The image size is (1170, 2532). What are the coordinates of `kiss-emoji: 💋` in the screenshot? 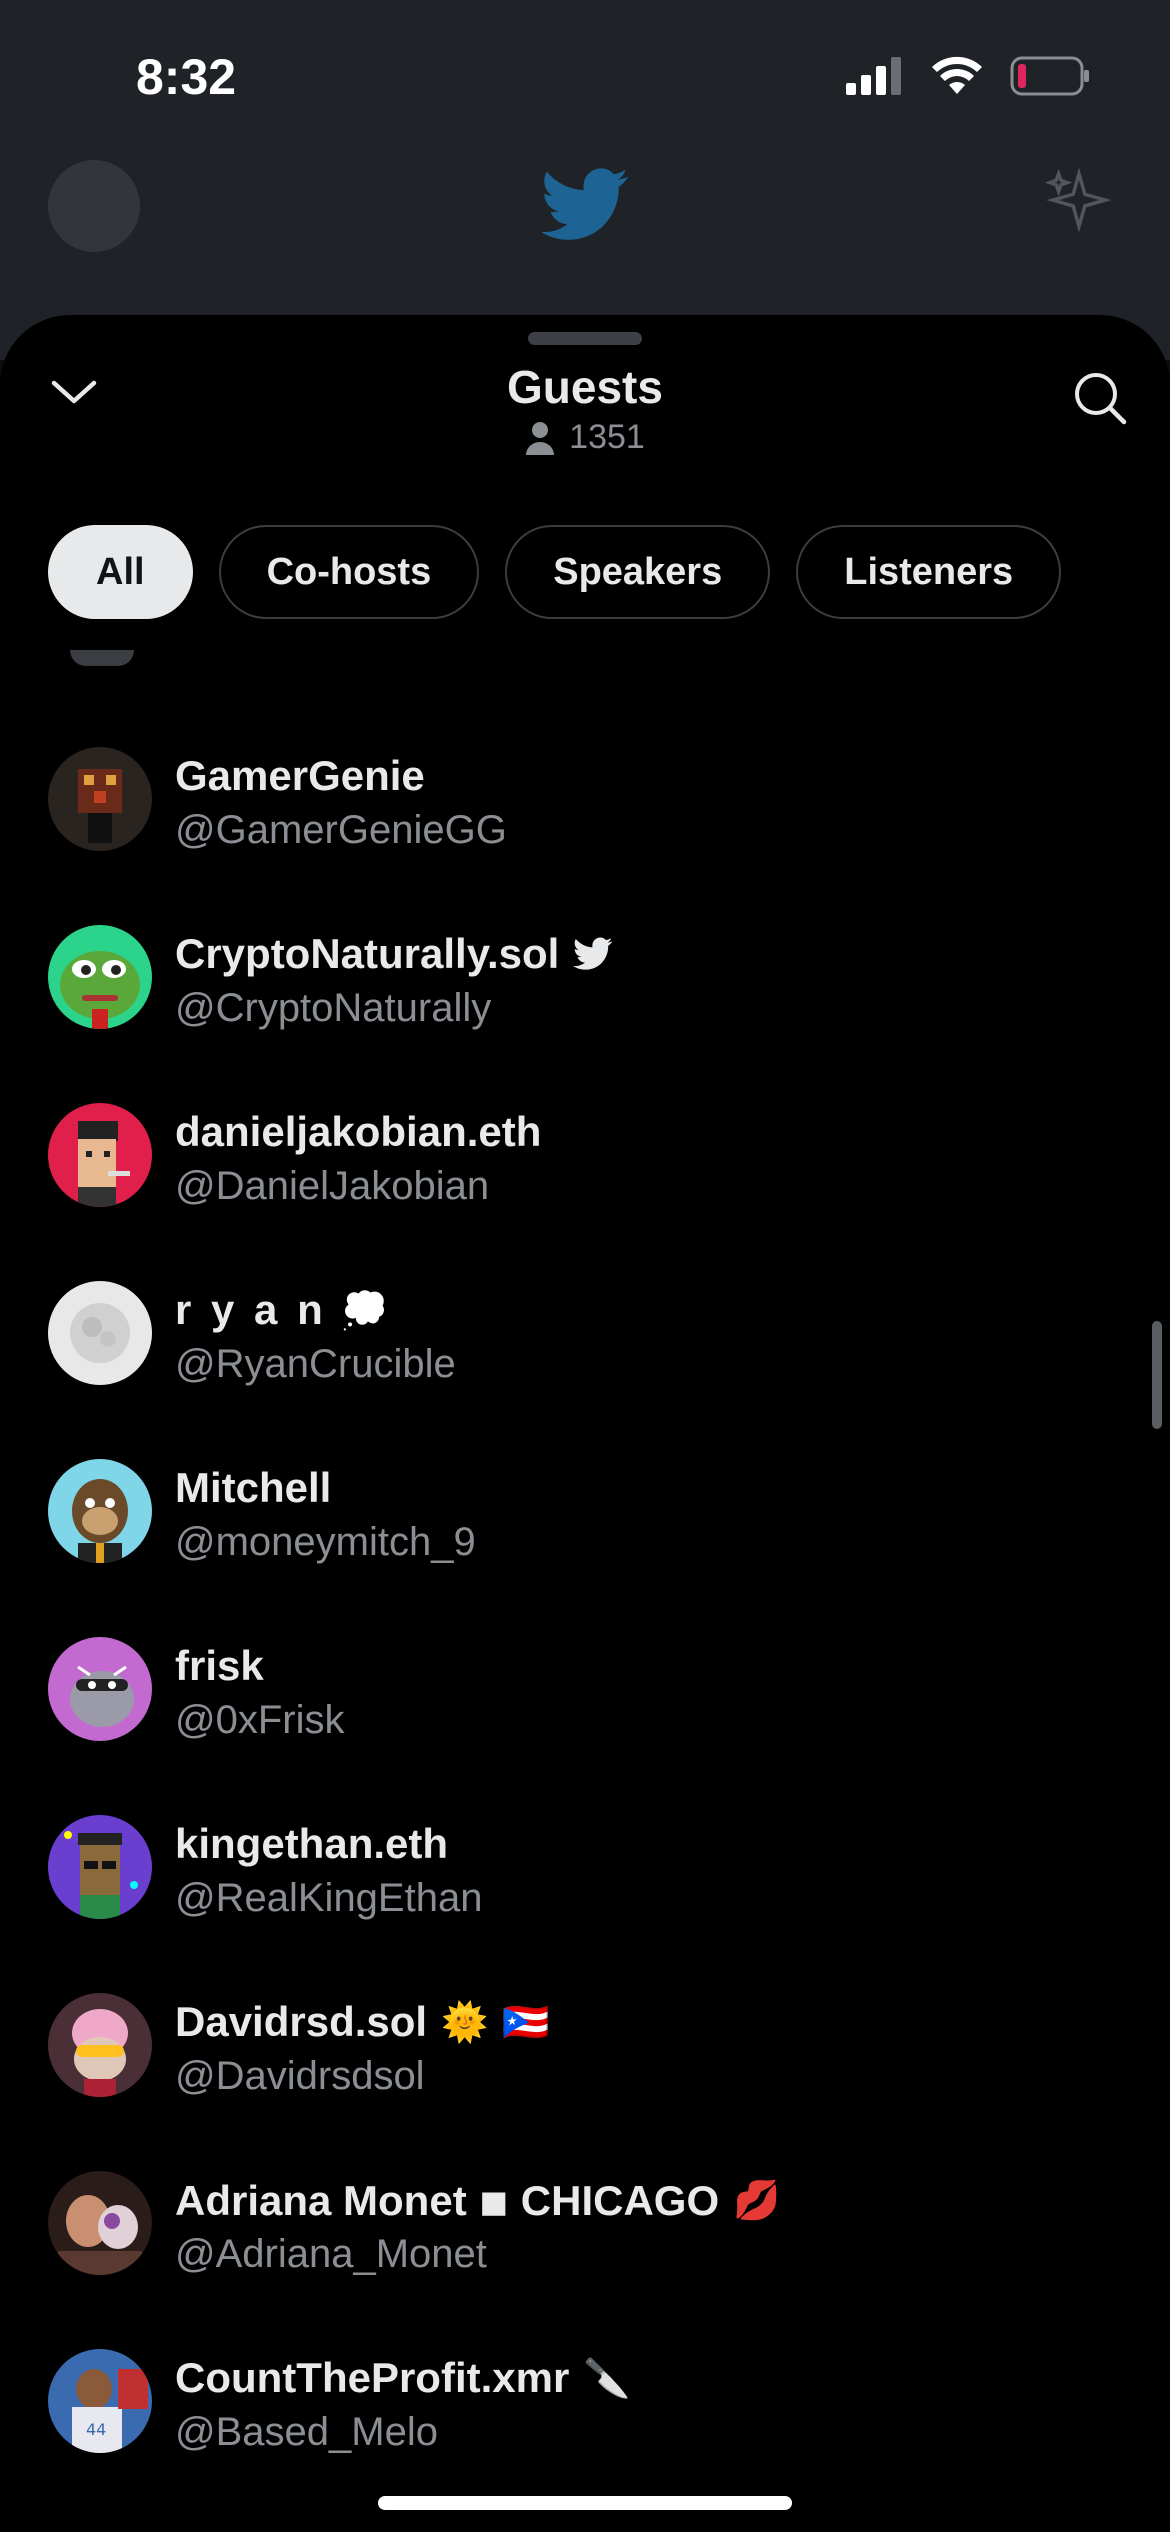 It's located at (757, 2200).